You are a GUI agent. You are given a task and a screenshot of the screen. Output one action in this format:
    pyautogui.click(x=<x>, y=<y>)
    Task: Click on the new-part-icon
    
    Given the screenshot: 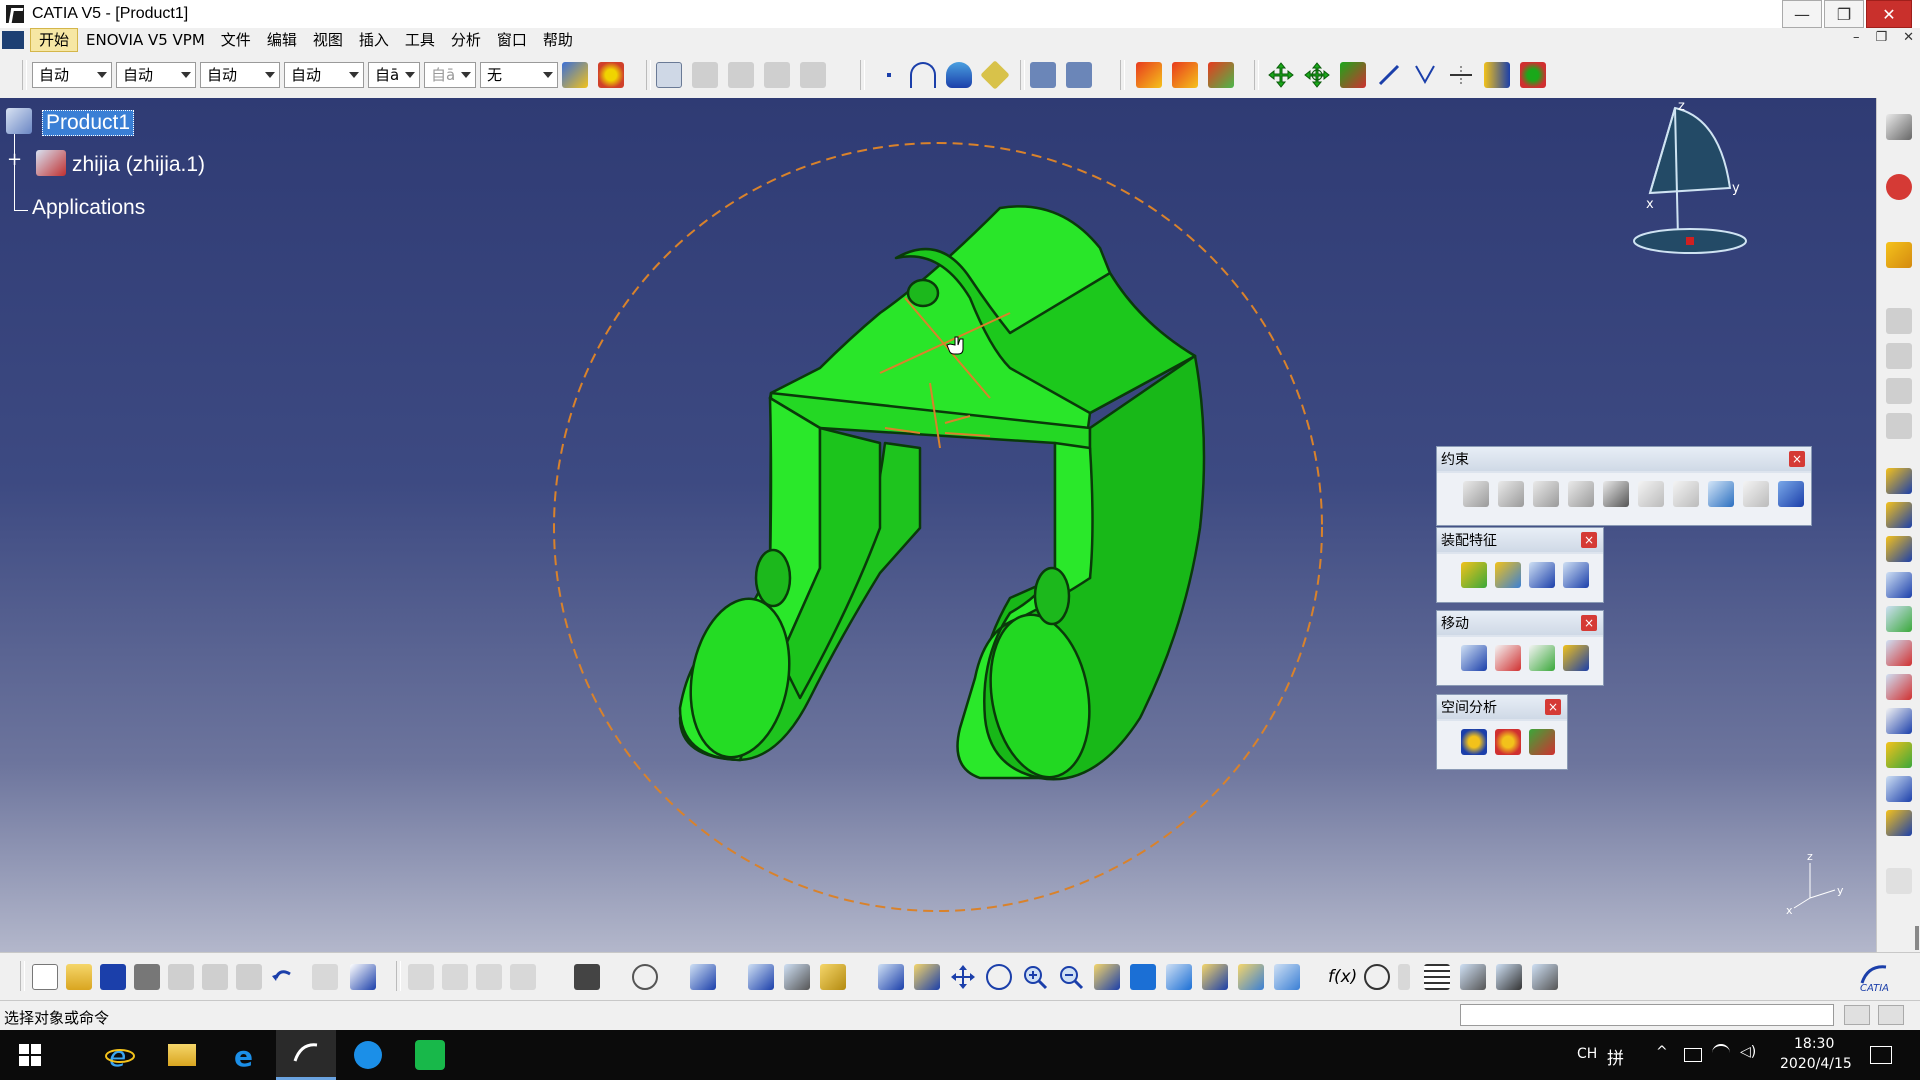 What is the action you would take?
    pyautogui.click(x=1221, y=75)
    